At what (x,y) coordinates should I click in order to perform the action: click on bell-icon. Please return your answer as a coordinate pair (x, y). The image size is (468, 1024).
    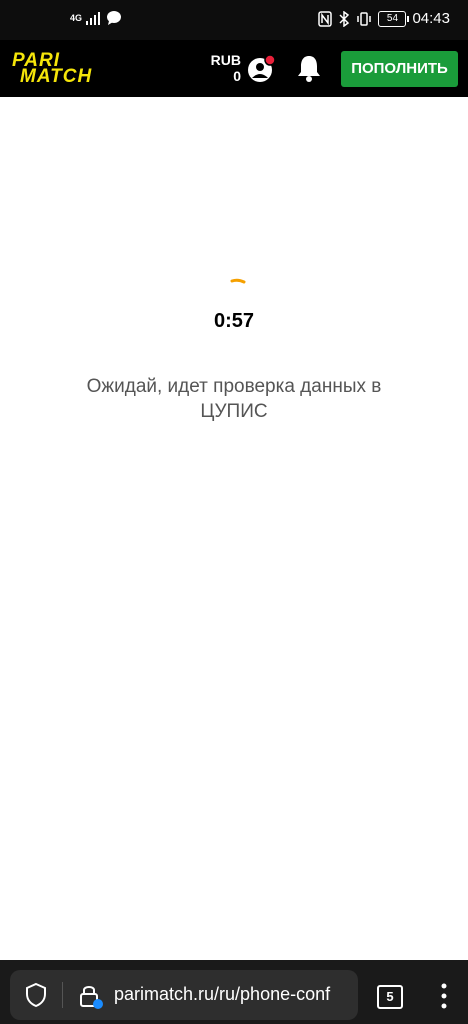
    Looking at the image, I should click on (309, 69).